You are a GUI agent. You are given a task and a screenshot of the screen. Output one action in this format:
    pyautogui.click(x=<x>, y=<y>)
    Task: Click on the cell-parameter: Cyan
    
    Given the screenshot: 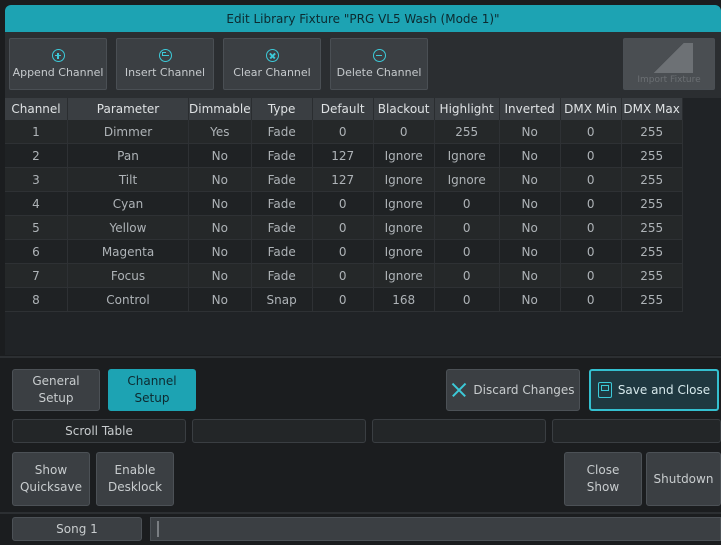 What is the action you would take?
    pyautogui.click(x=128, y=203)
    